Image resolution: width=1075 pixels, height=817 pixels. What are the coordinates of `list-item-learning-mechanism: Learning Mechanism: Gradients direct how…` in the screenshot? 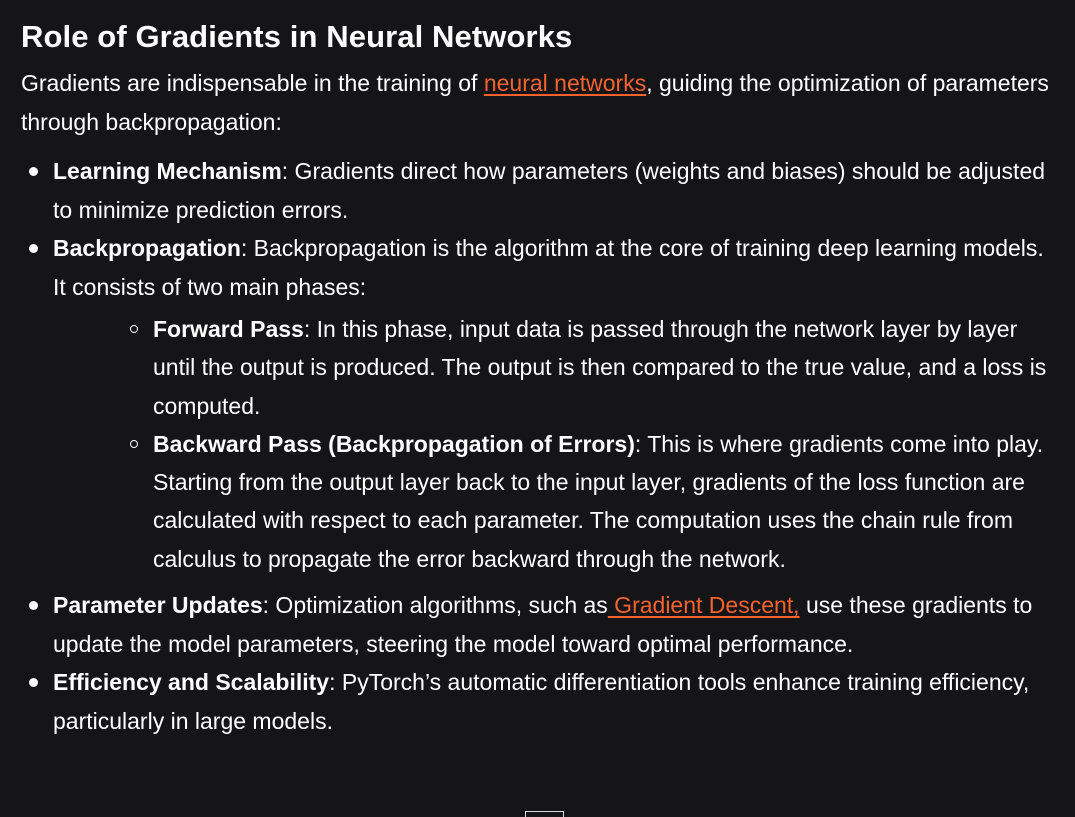 It's located at (541, 190).